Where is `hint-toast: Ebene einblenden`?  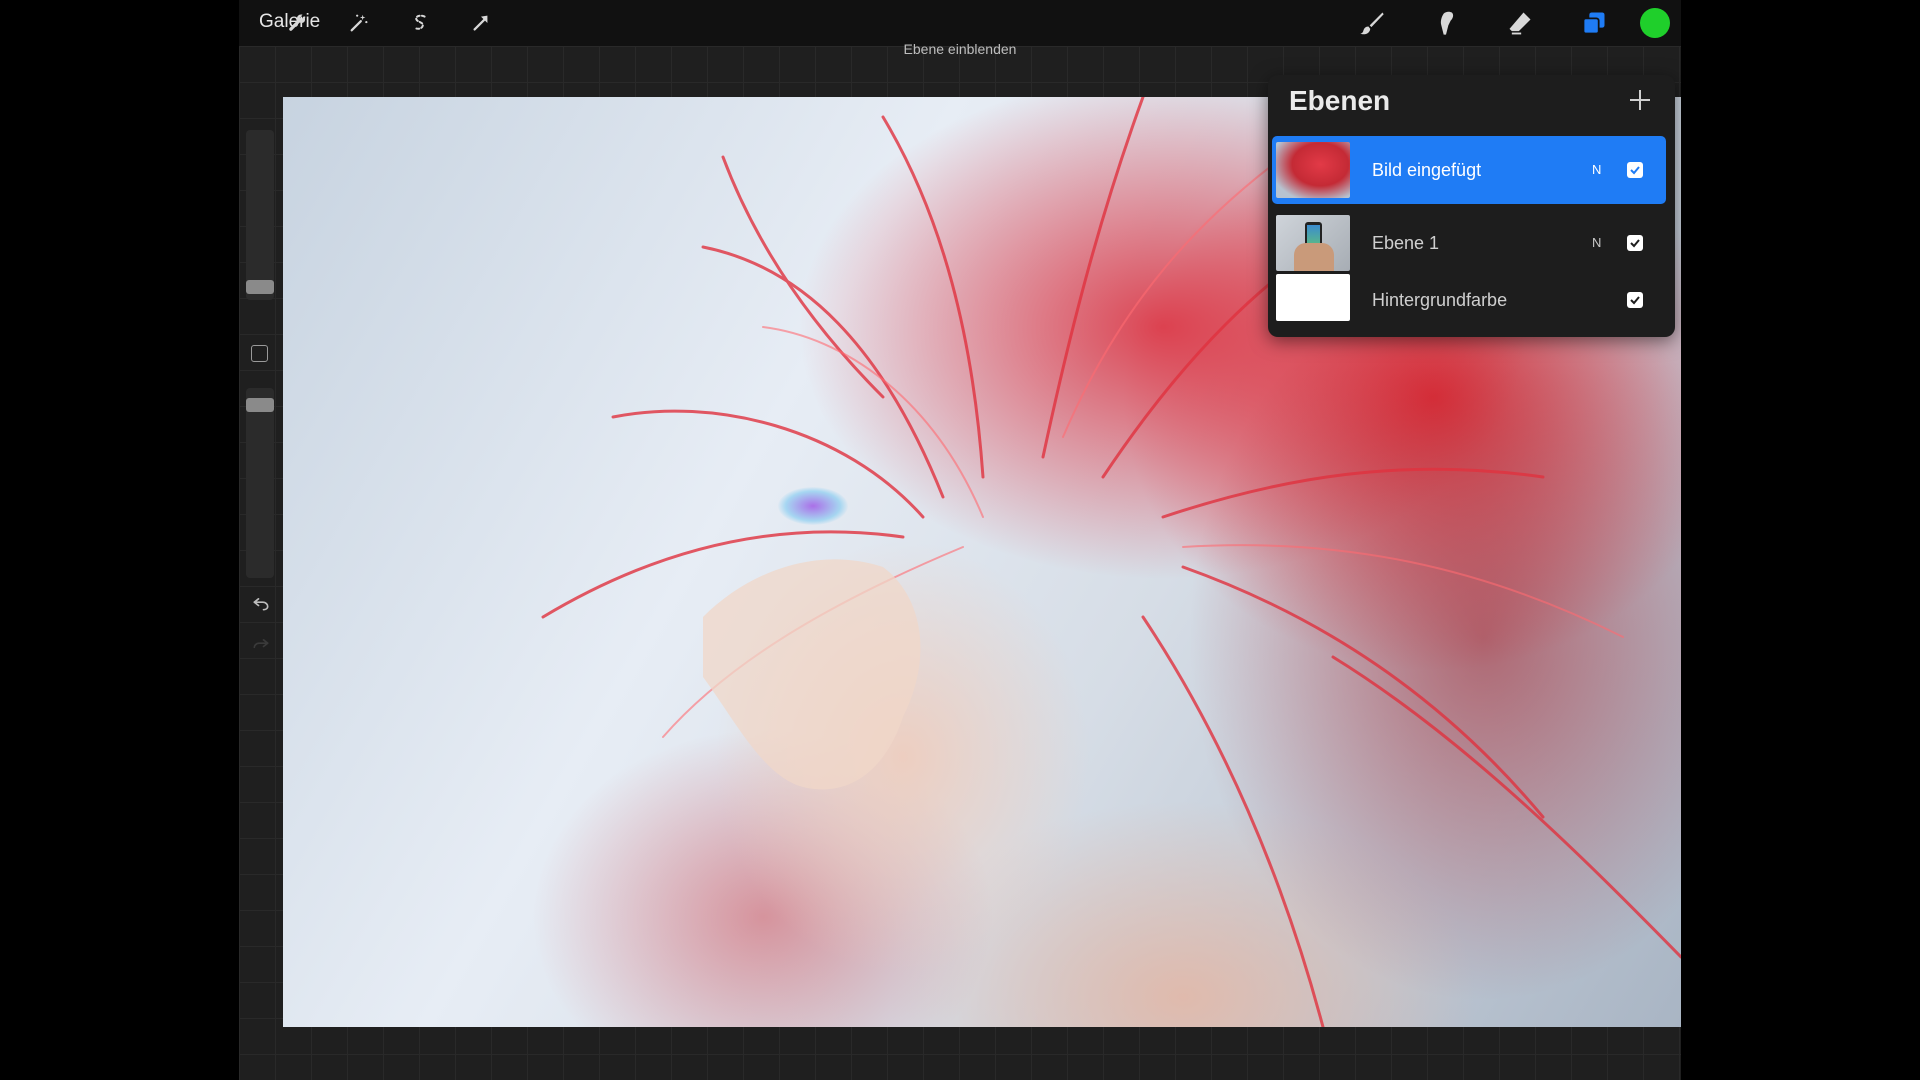
hint-toast: Ebene einblenden is located at coordinates (960, 49).